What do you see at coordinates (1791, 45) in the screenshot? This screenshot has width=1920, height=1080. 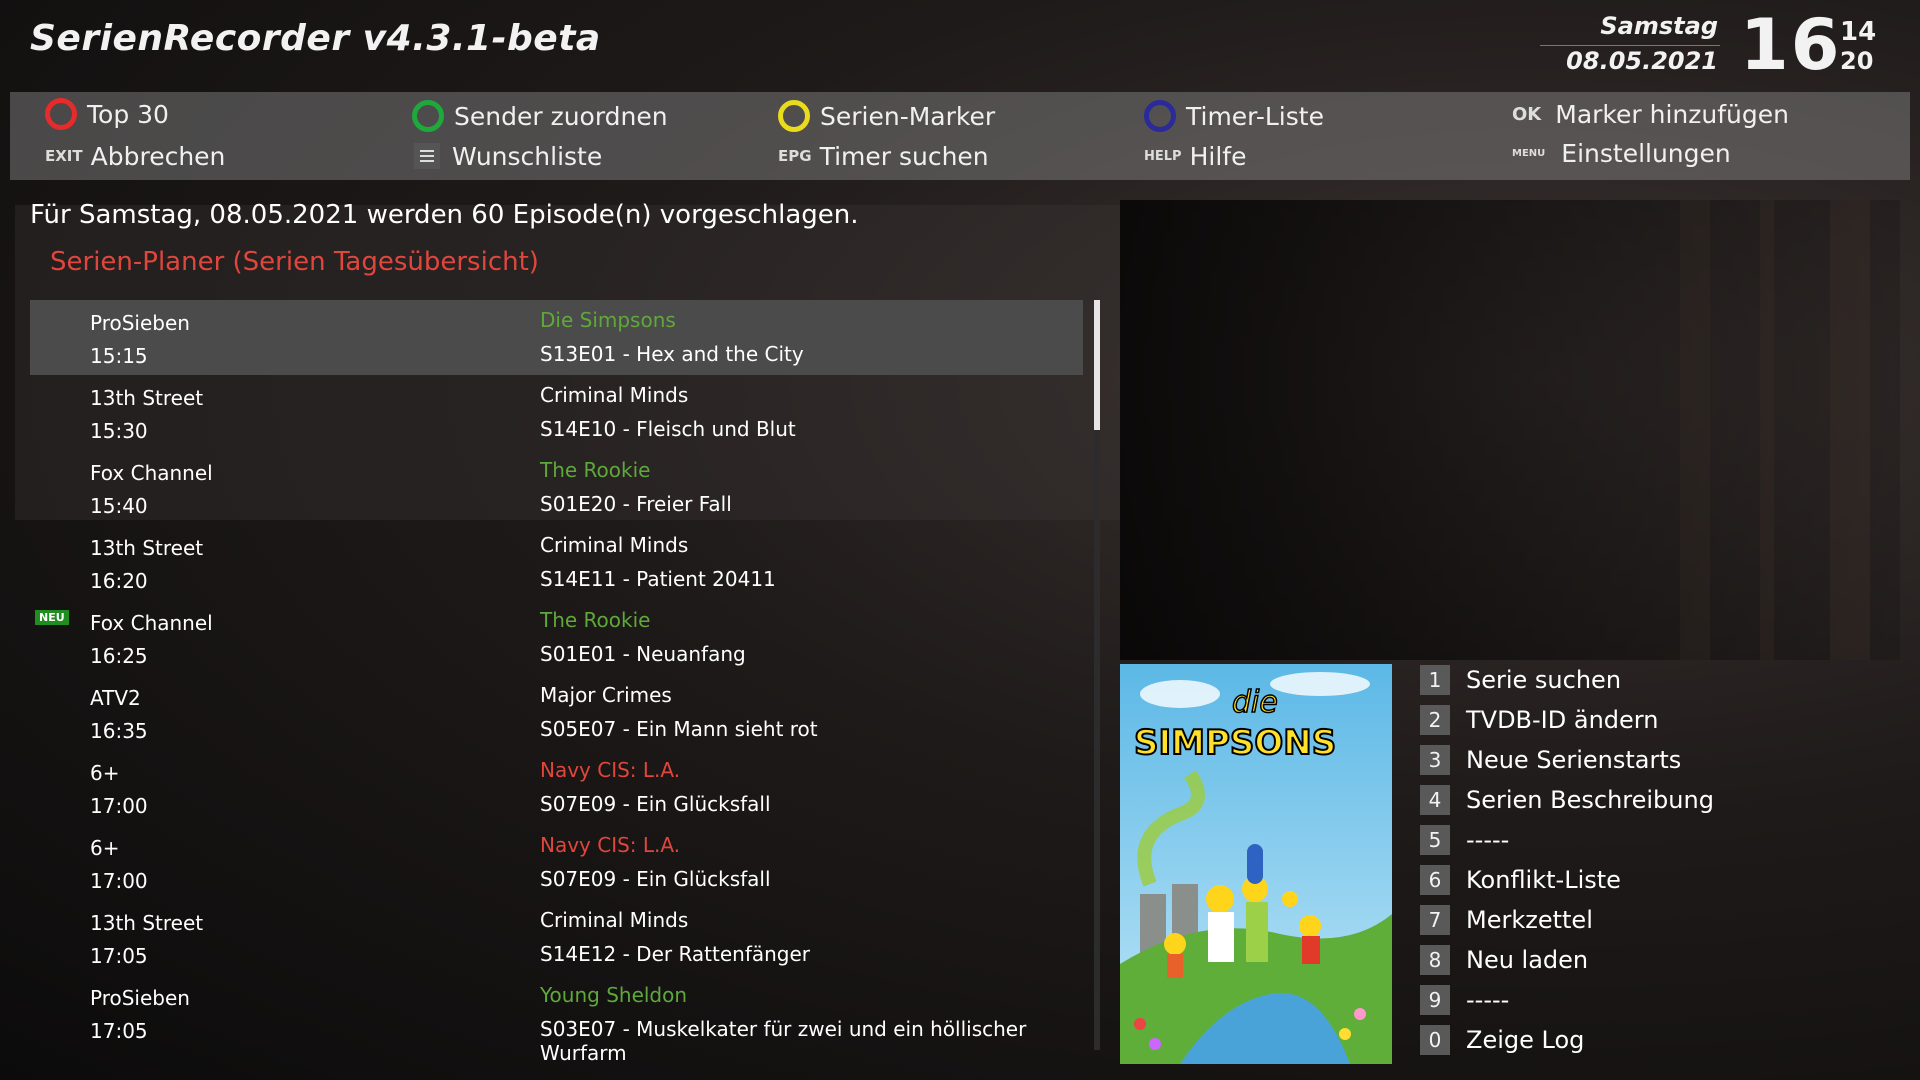 I see `clock-hour: 16` at bounding box center [1791, 45].